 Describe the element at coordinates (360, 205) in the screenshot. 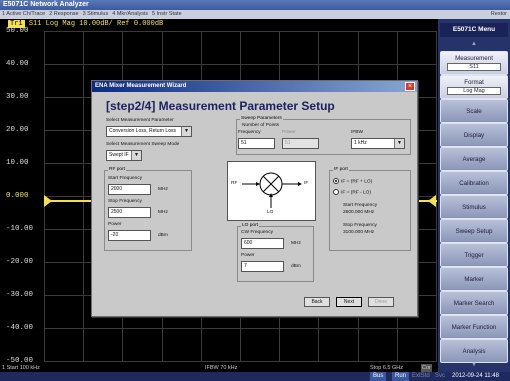

I see `if-start-label: Start Frequency` at that location.